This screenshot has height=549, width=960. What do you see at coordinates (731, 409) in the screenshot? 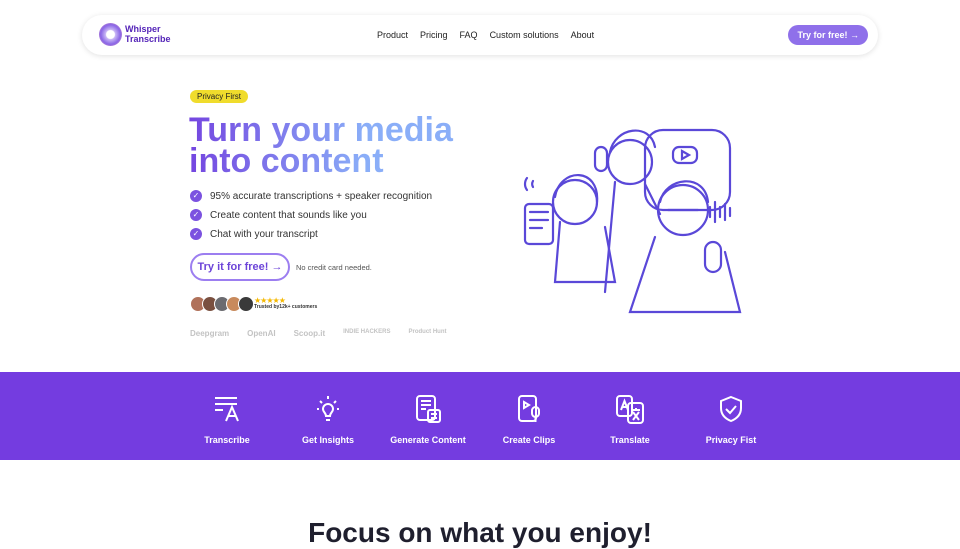
I see `shield-check-icon` at bounding box center [731, 409].